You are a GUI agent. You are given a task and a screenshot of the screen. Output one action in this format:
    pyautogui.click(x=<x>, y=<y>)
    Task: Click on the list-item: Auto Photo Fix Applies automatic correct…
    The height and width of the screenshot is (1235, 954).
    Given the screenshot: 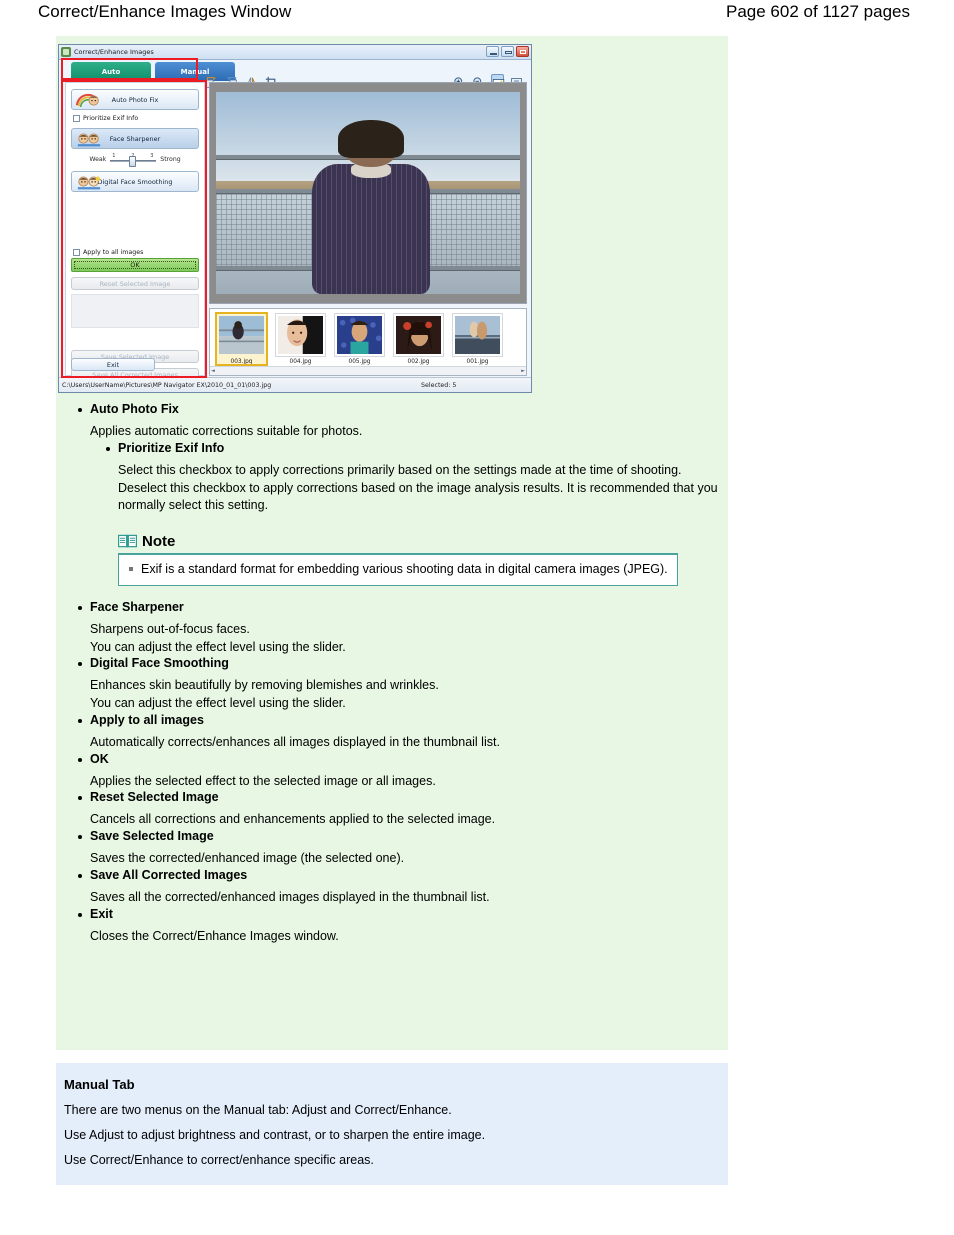 What is the action you would take?
    pyautogui.click(x=395, y=421)
    